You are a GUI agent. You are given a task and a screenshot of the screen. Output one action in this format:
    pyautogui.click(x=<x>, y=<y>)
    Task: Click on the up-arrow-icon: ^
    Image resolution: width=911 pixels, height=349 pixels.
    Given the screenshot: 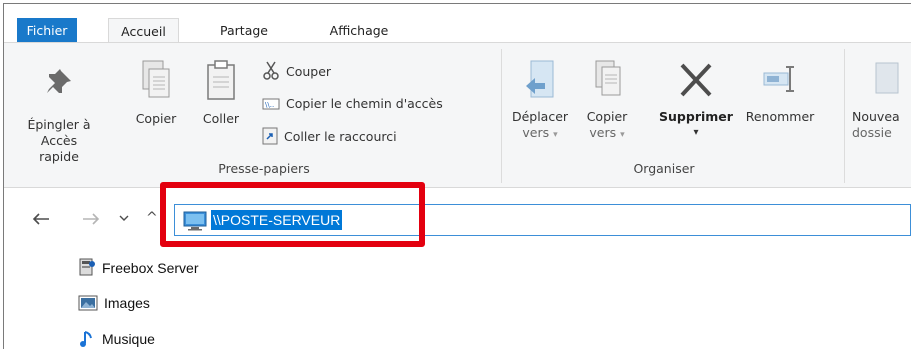 What is the action you would take?
    pyautogui.click(x=152, y=218)
    